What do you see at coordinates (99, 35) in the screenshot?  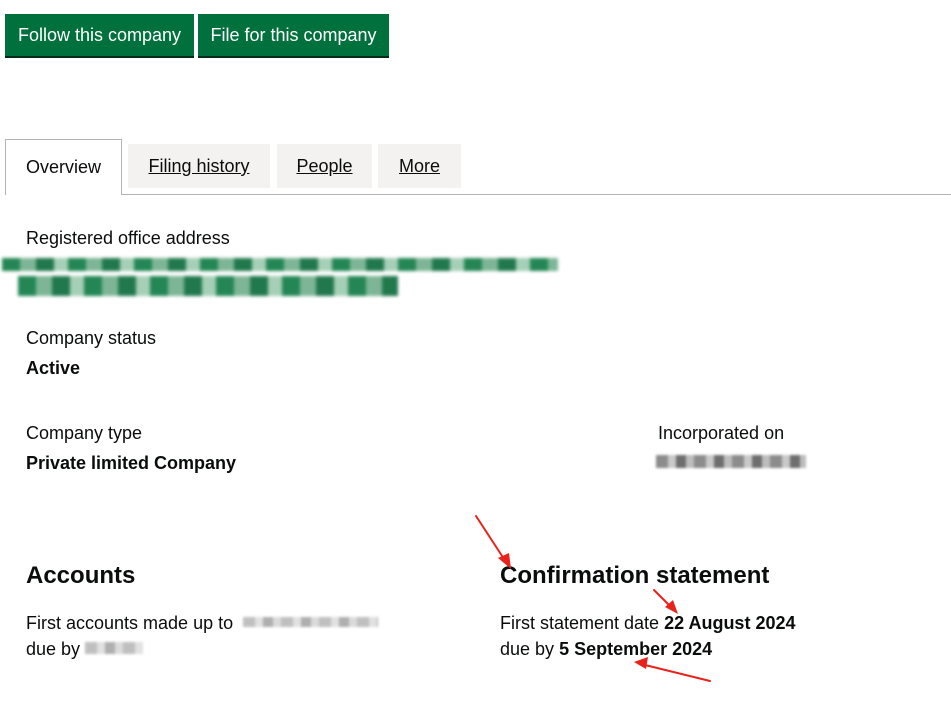 I see `follow-company-button: Follow this company` at bounding box center [99, 35].